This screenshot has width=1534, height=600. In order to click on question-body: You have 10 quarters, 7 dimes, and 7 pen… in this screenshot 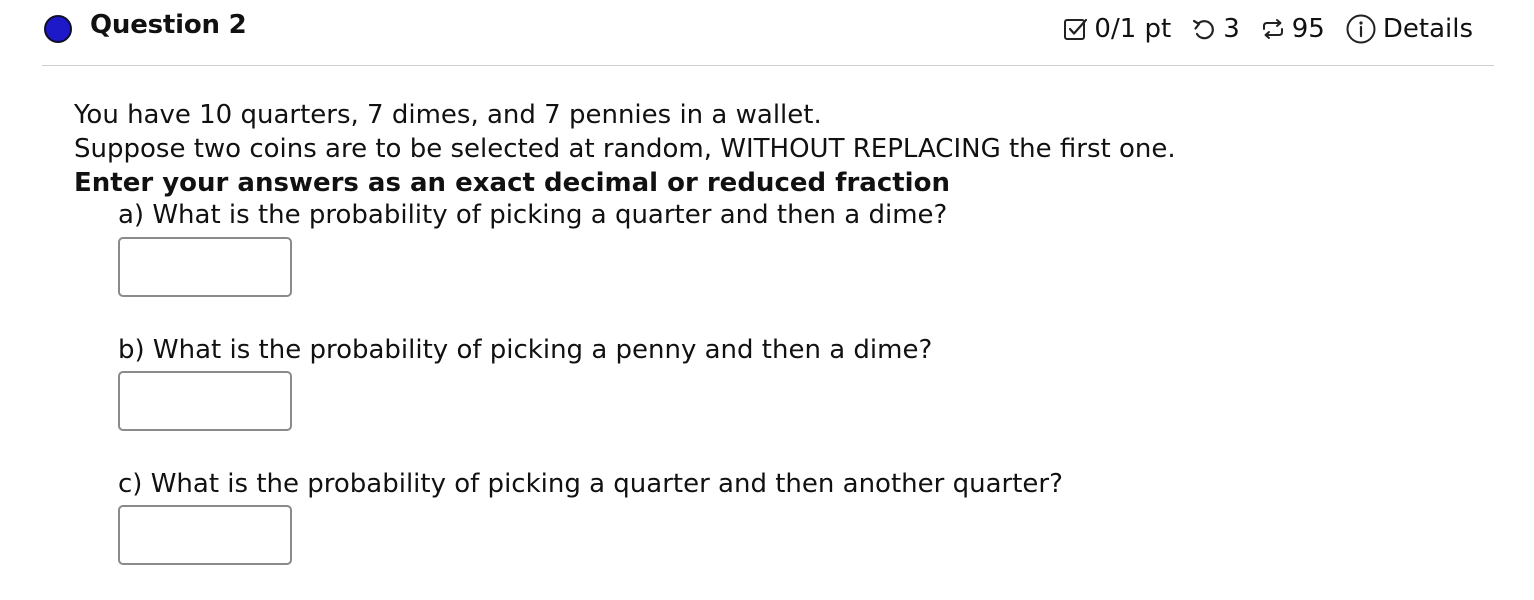, I will do `click(625, 149)`.